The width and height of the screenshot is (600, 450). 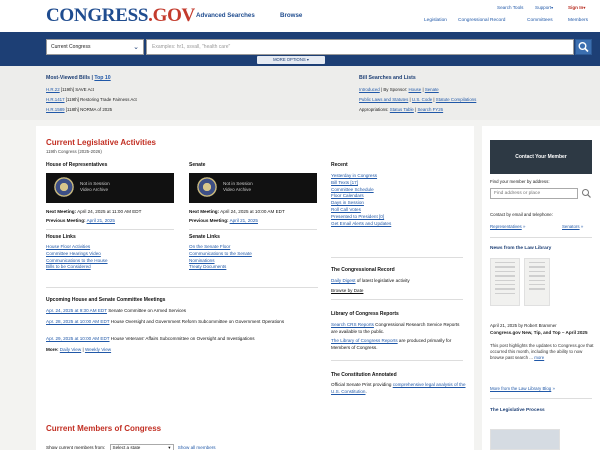 I want to click on bill-link: H.R.22, so click(x=53, y=89).